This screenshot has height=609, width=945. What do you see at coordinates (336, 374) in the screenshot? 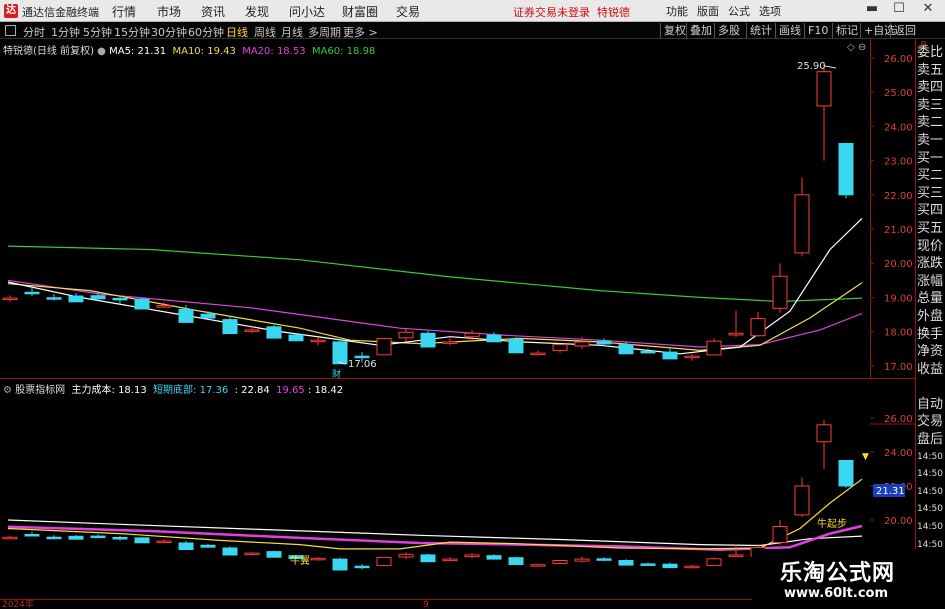
I see `finance-event-marker: 财` at bounding box center [336, 374].